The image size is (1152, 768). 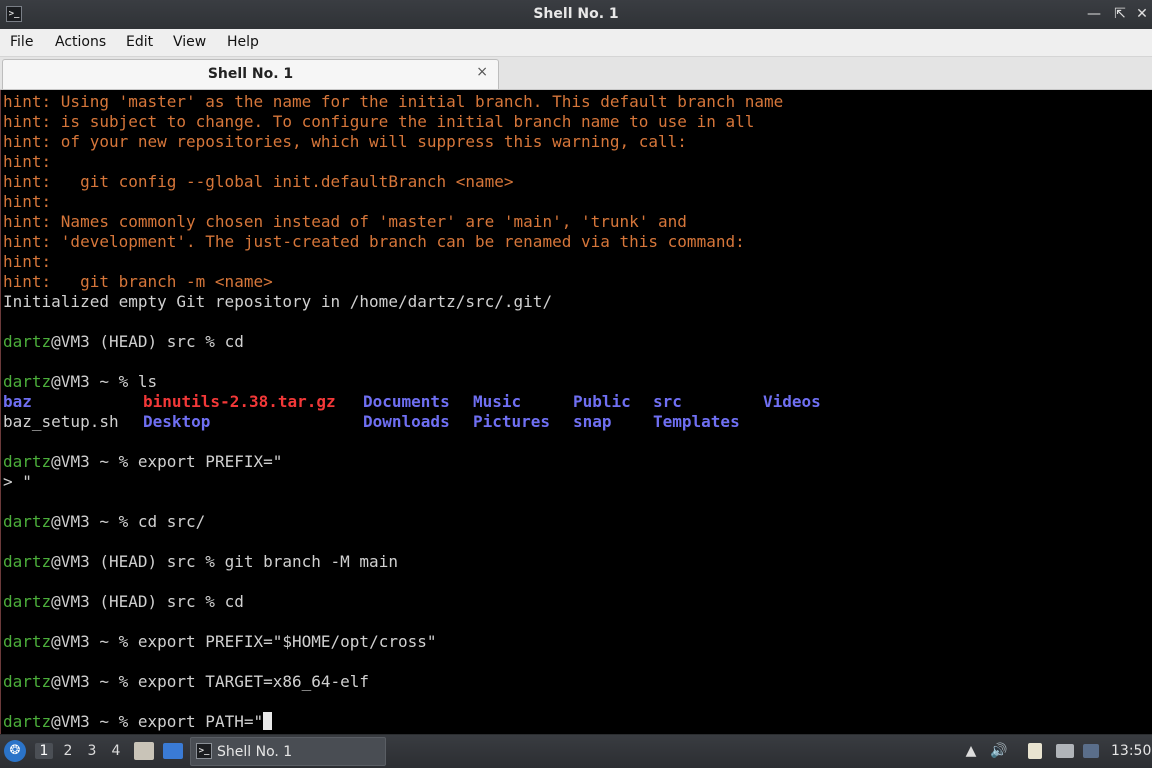 What do you see at coordinates (44, 751) in the screenshot?
I see `desktop-1-button: 1` at bounding box center [44, 751].